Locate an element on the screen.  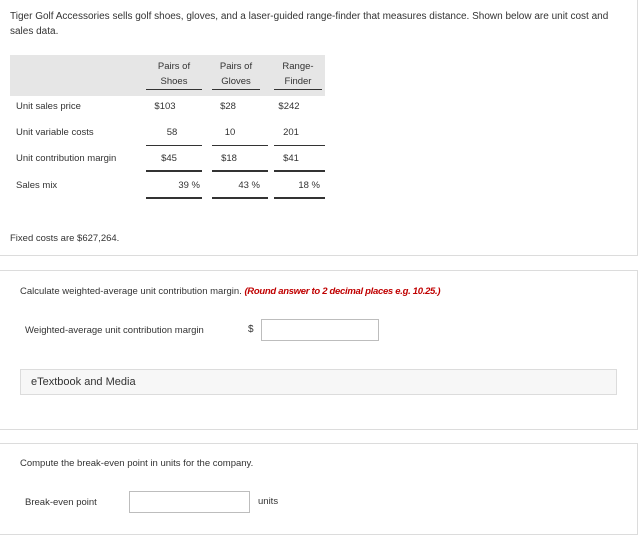
column-header-shoes: Pairs of Shoes is located at coordinates (174, 74).